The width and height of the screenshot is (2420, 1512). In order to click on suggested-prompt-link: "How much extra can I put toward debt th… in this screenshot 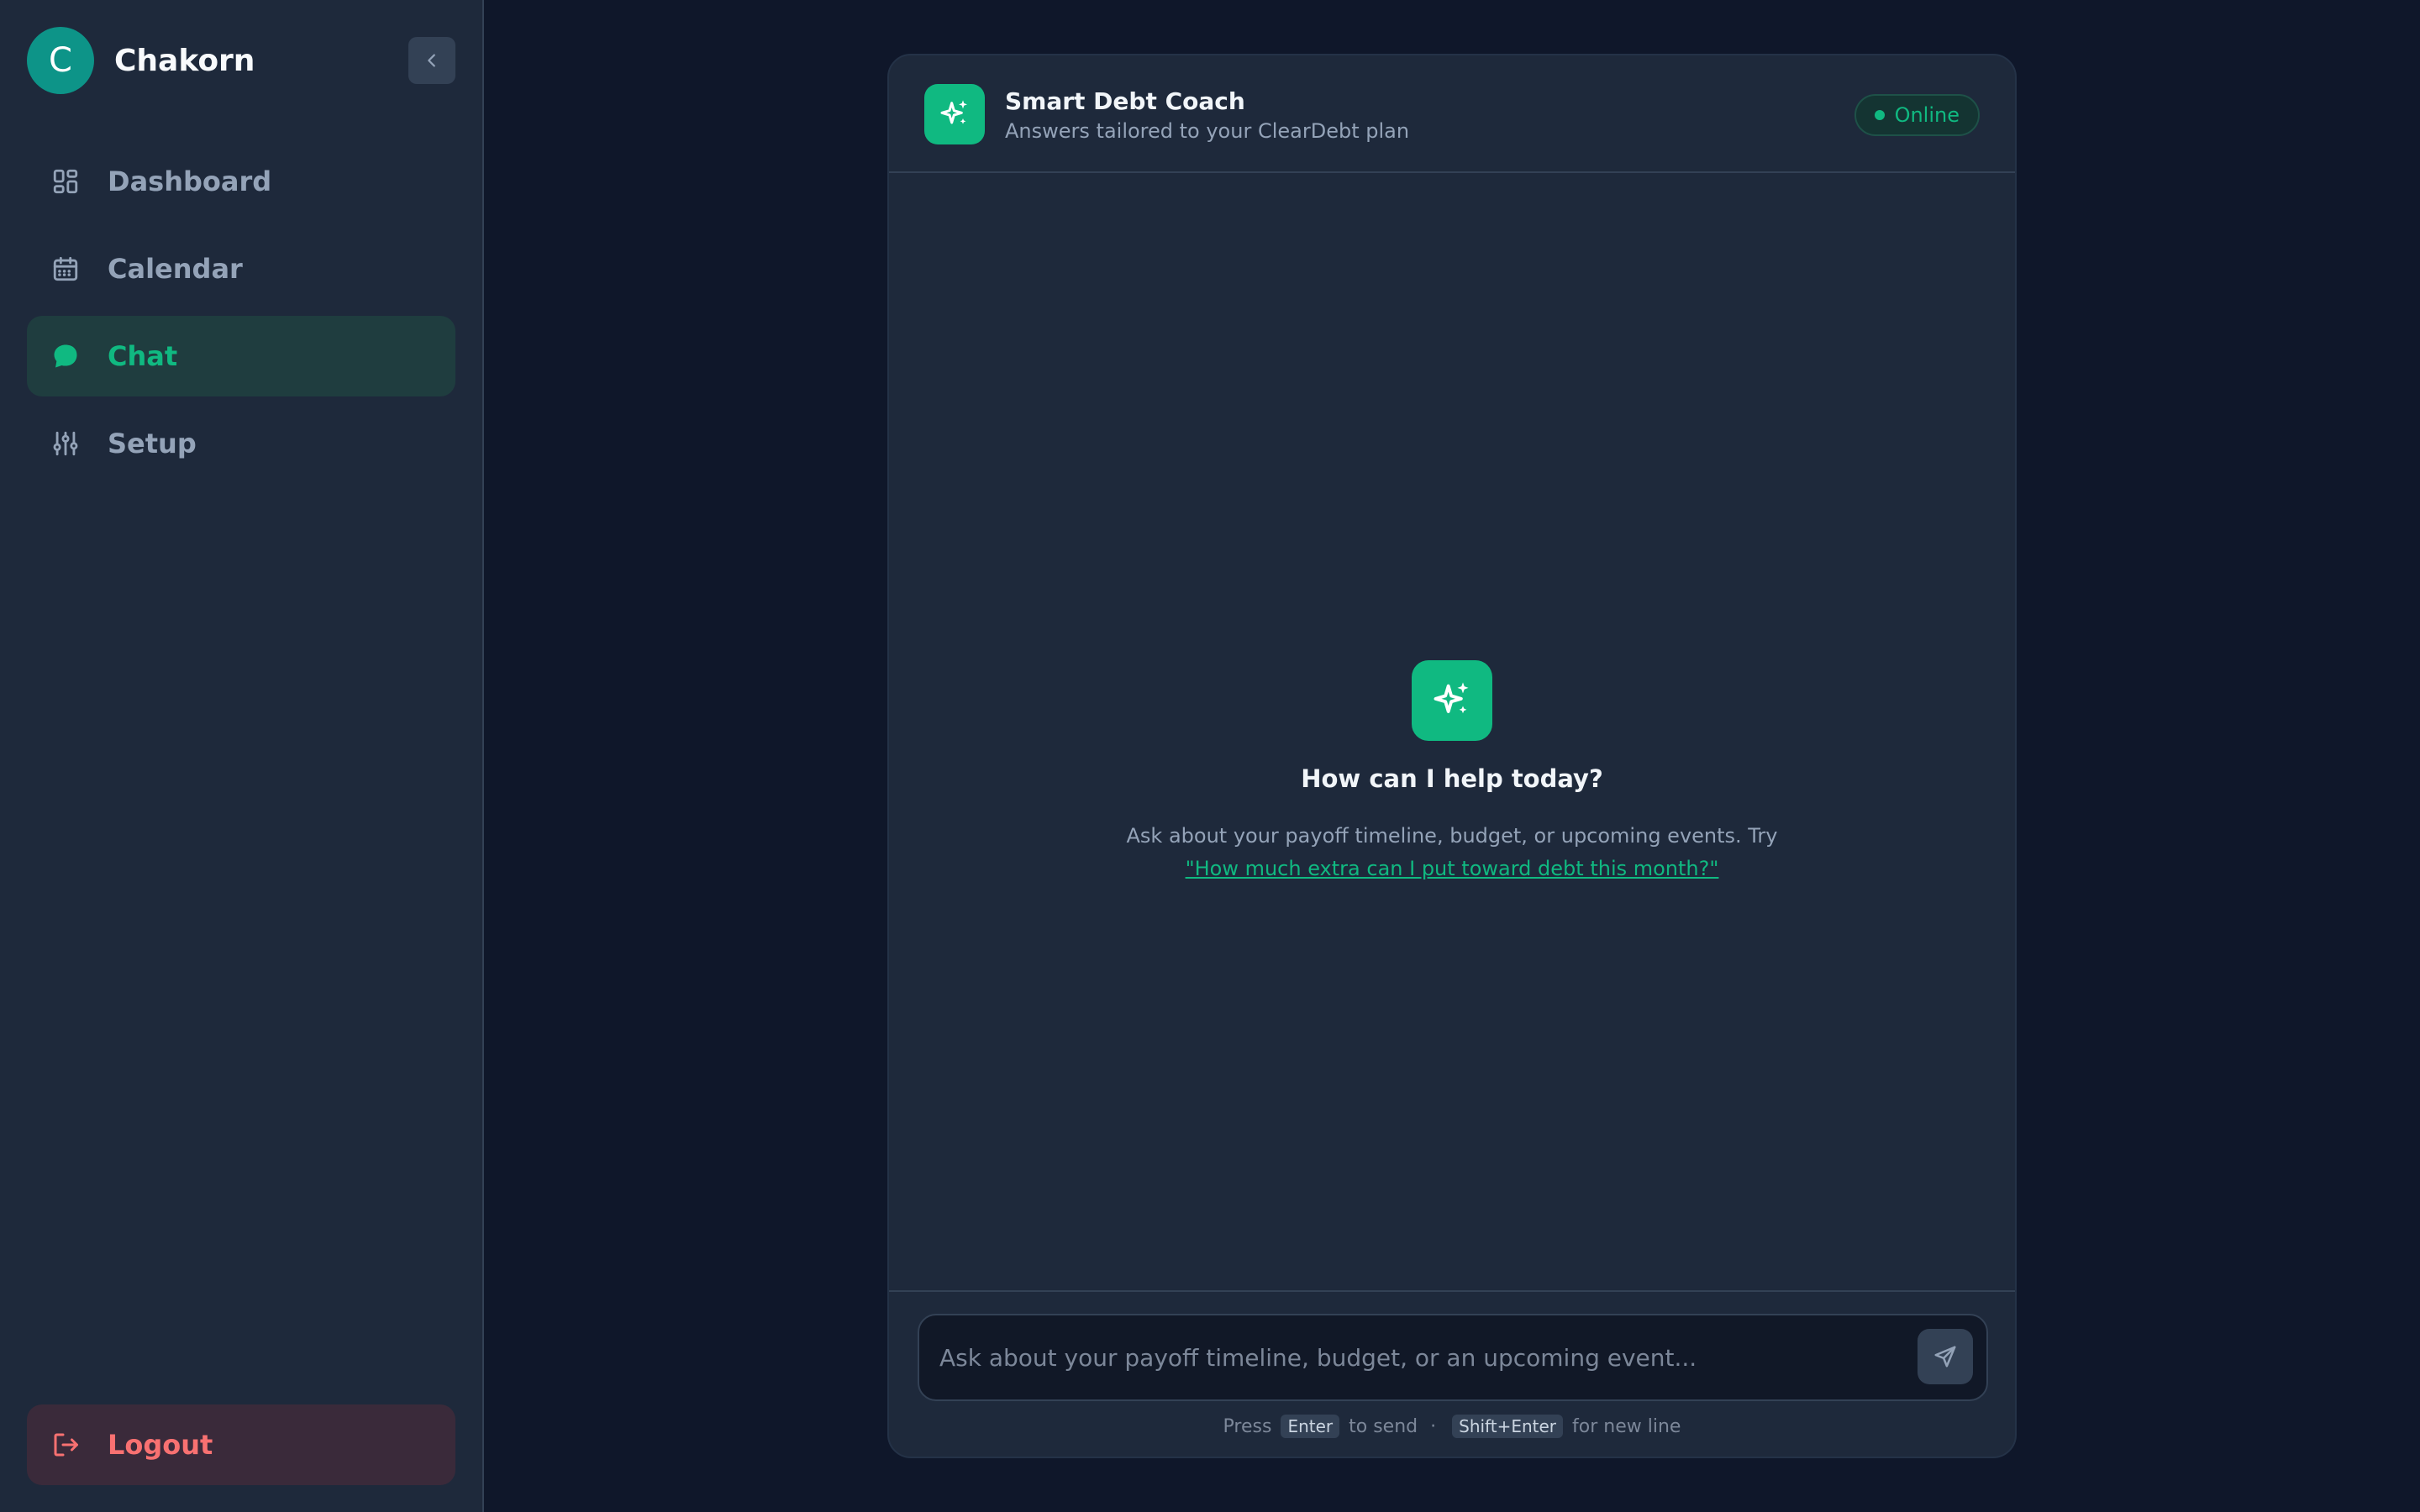, I will do `click(1452, 868)`.